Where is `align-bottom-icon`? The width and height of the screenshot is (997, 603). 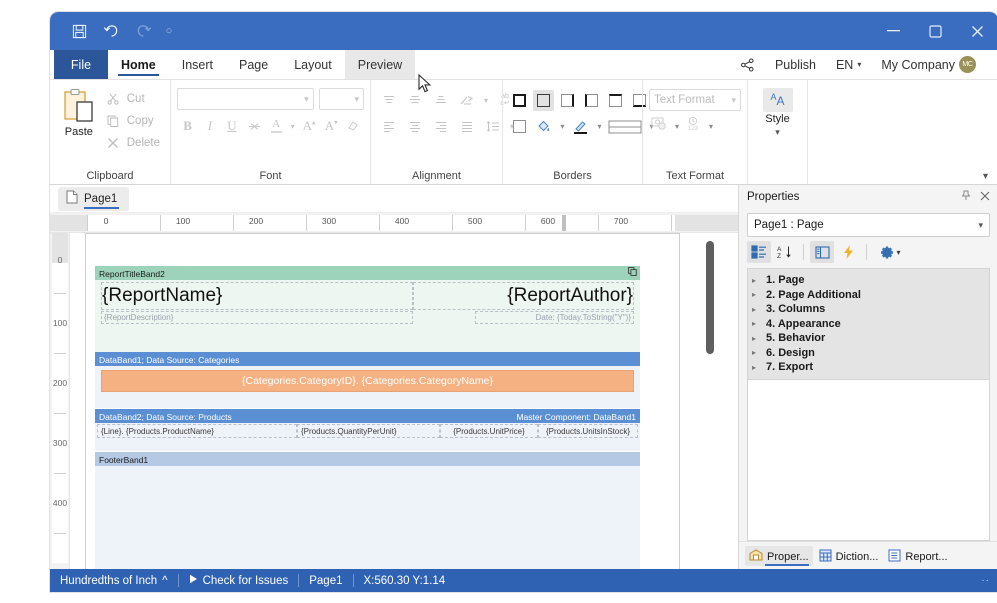 align-bottom-icon is located at coordinates (441, 100).